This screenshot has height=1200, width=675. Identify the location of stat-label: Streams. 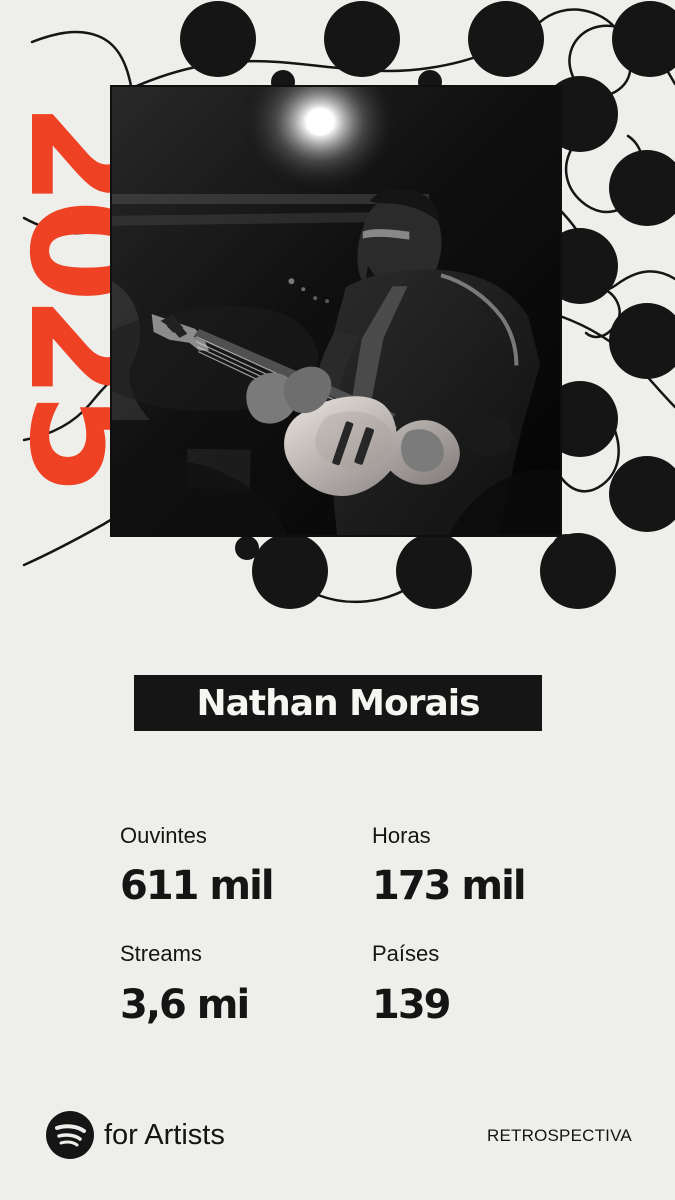
(161, 953).